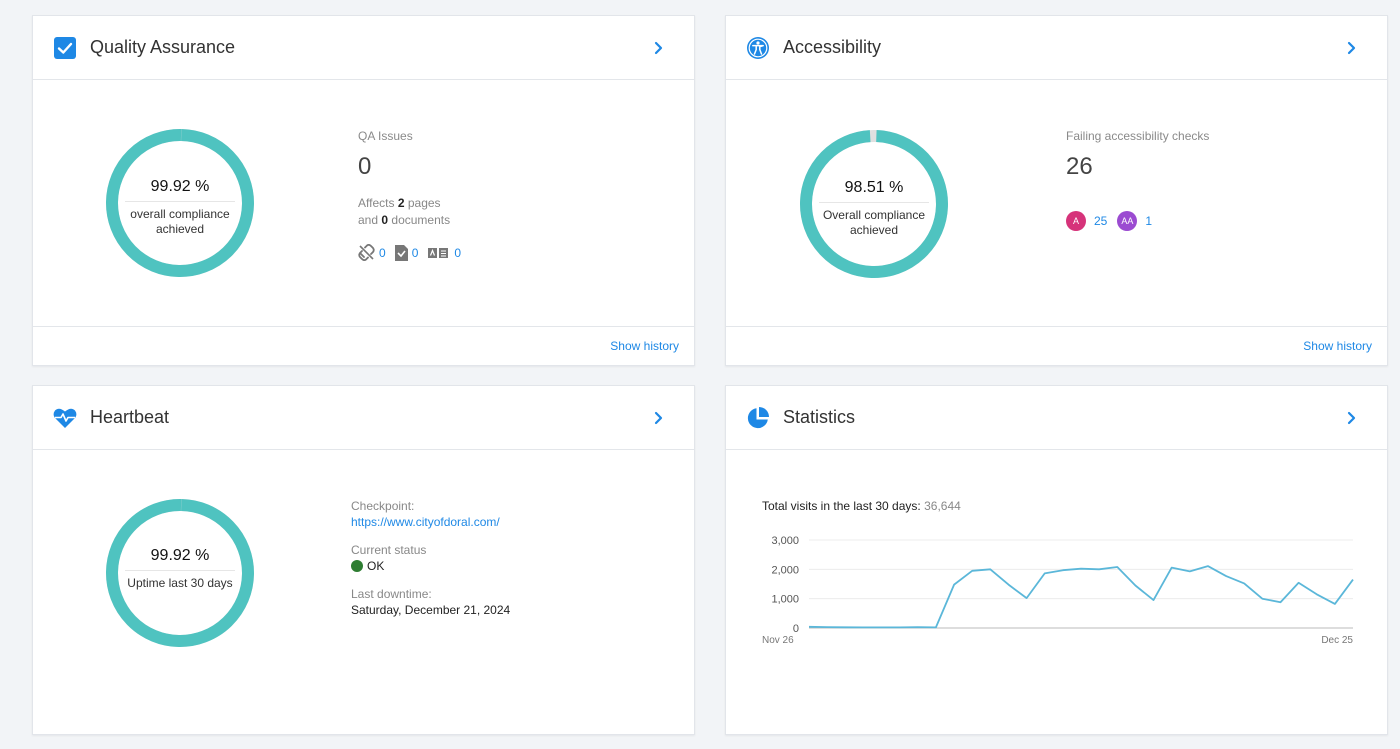  I want to click on visits-value: 36,644, so click(942, 506).